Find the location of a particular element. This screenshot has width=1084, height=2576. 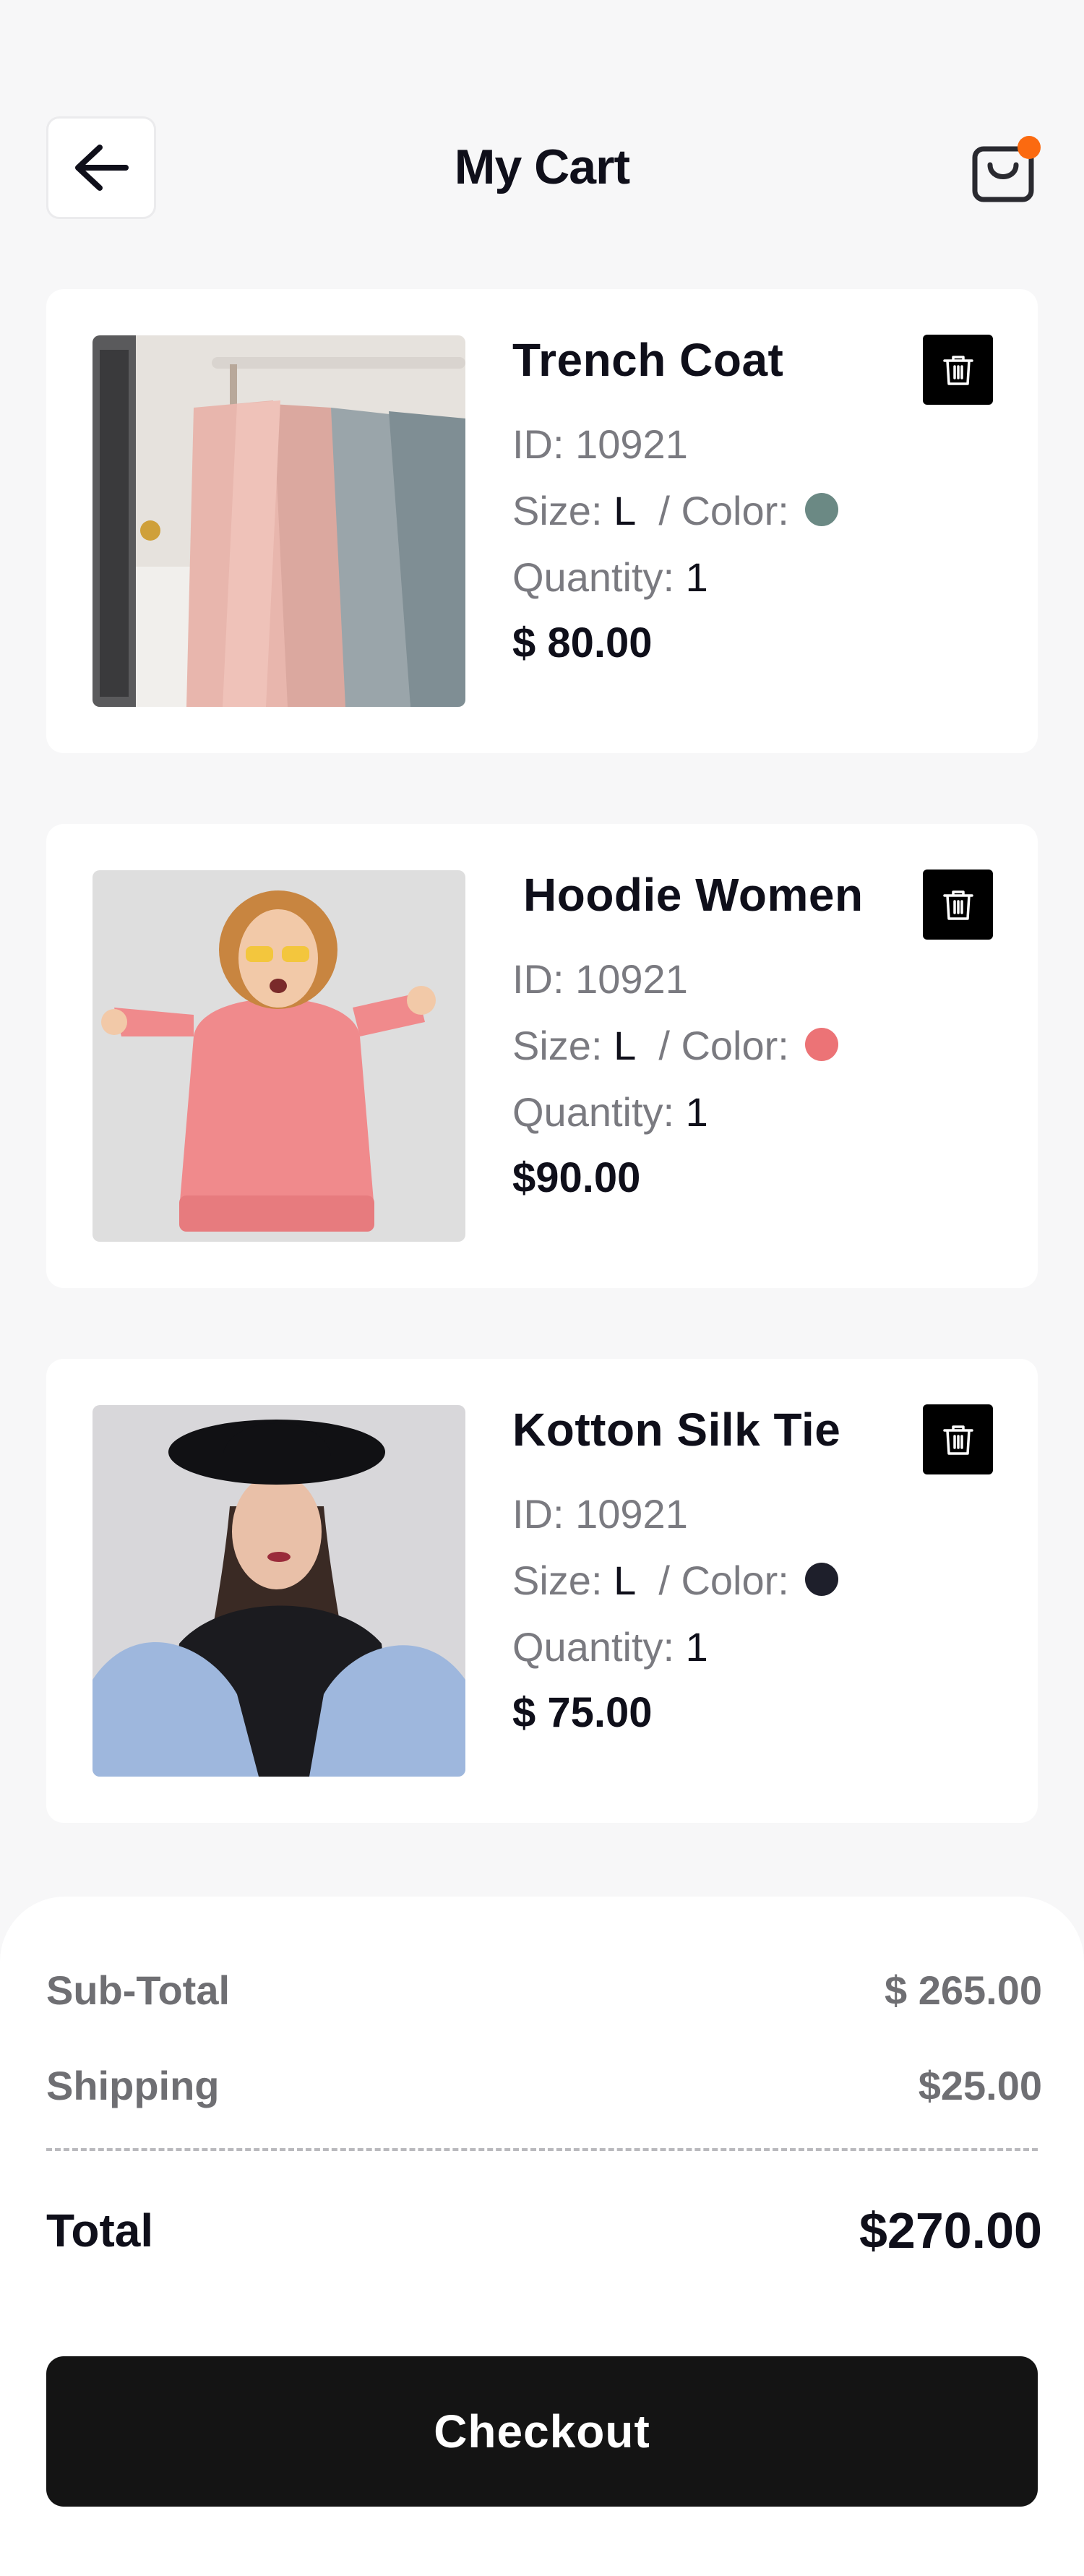

page-title: My Cart is located at coordinates (542, 167).